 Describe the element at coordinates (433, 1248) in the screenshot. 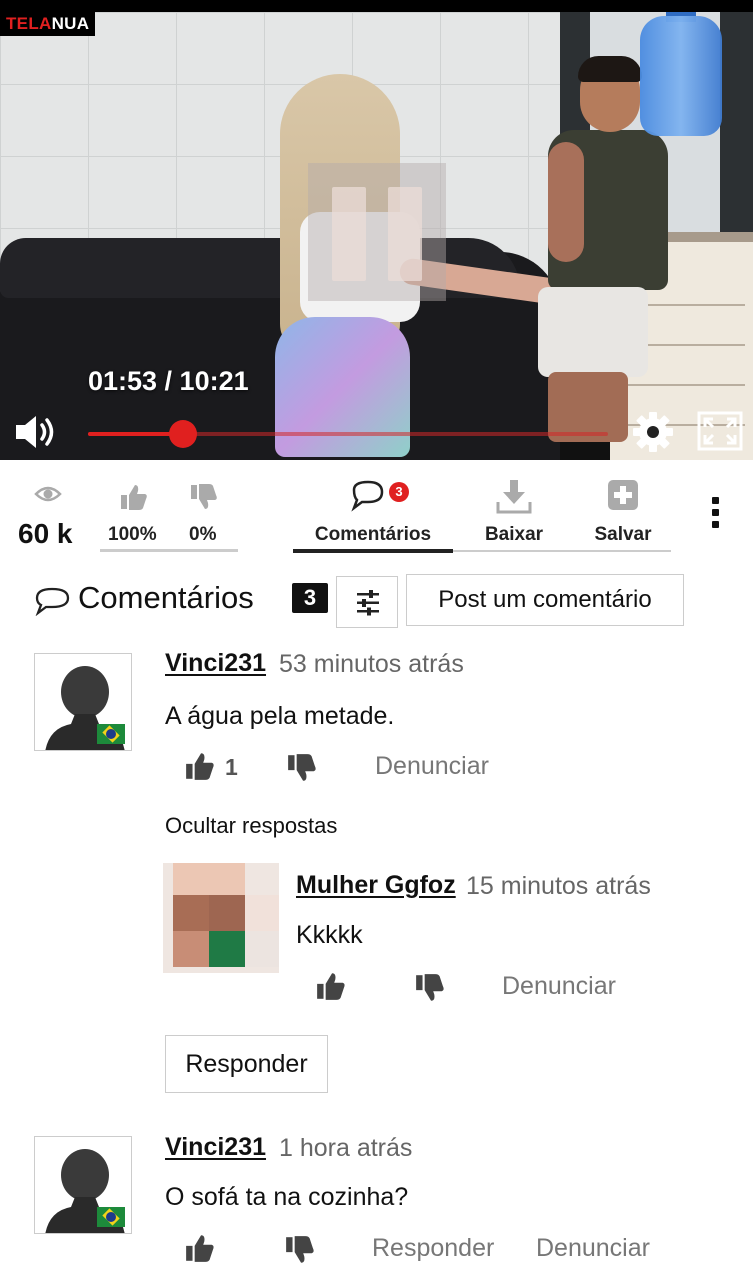

I see `reply-link: Responder` at that location.